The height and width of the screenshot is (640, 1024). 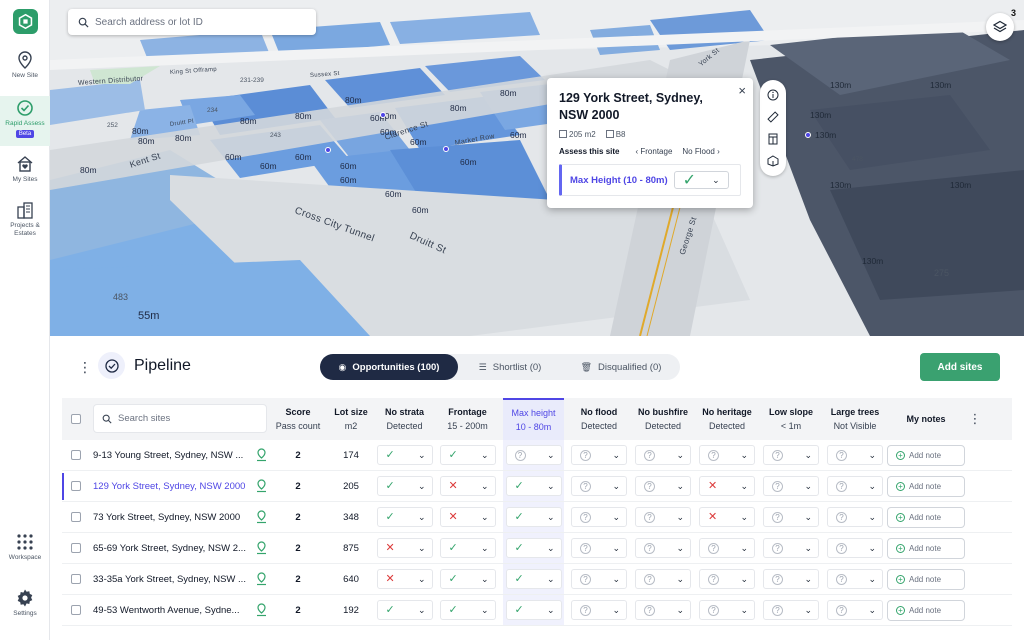 I want to click on column-header-frontage: Frontage 15 - 200m, so click(x=467, y=419).